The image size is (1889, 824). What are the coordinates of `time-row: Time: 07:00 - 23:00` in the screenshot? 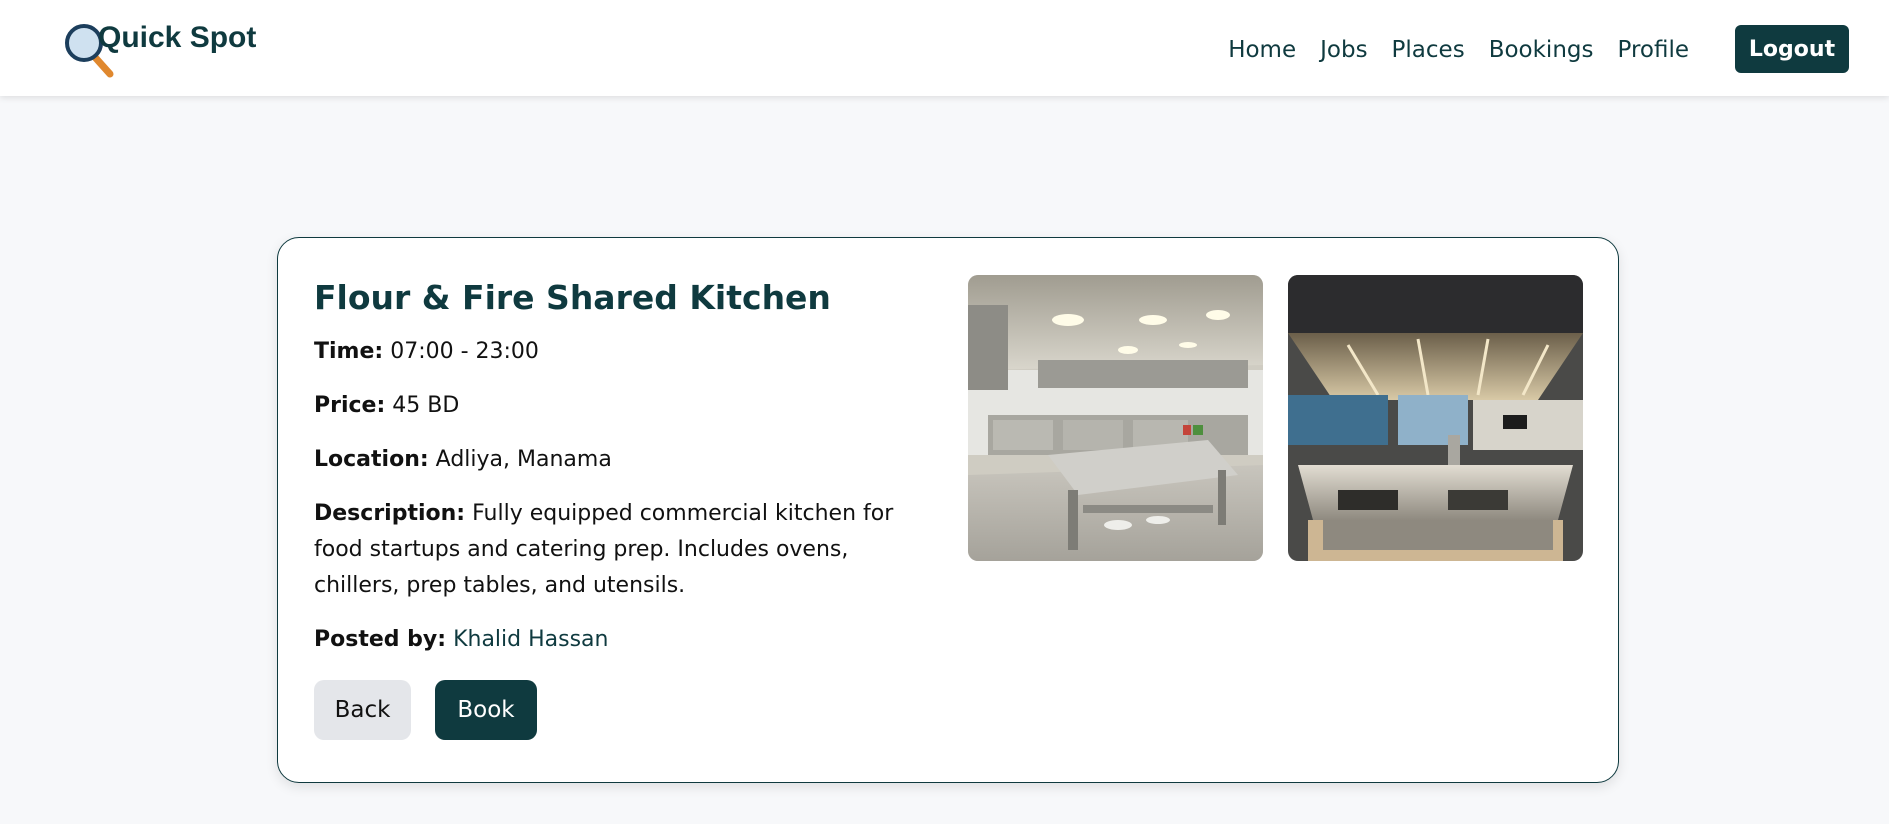 It's located at (624, 352).